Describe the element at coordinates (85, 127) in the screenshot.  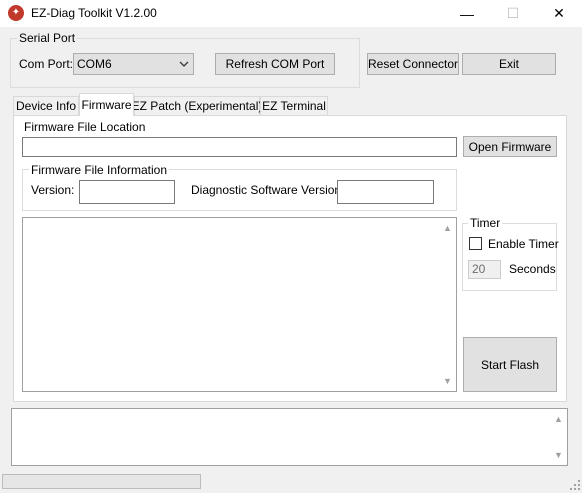
I see `firmware-file-location-label: Firmware File Location` at that location.